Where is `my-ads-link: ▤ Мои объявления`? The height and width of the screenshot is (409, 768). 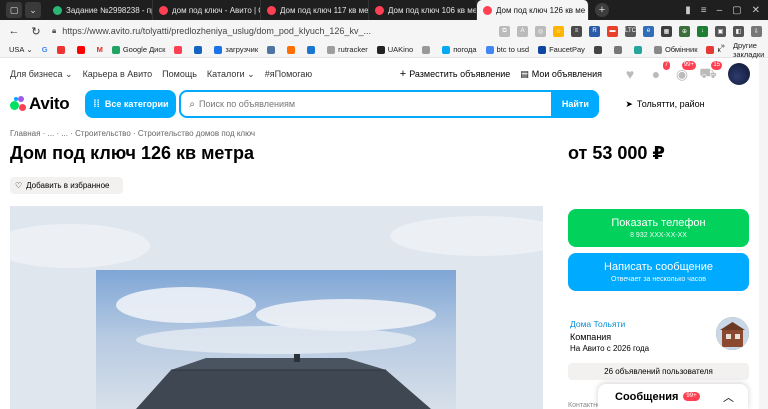 my-ads-link: ▤ Мои объявления is located at coordinates (561, 74).